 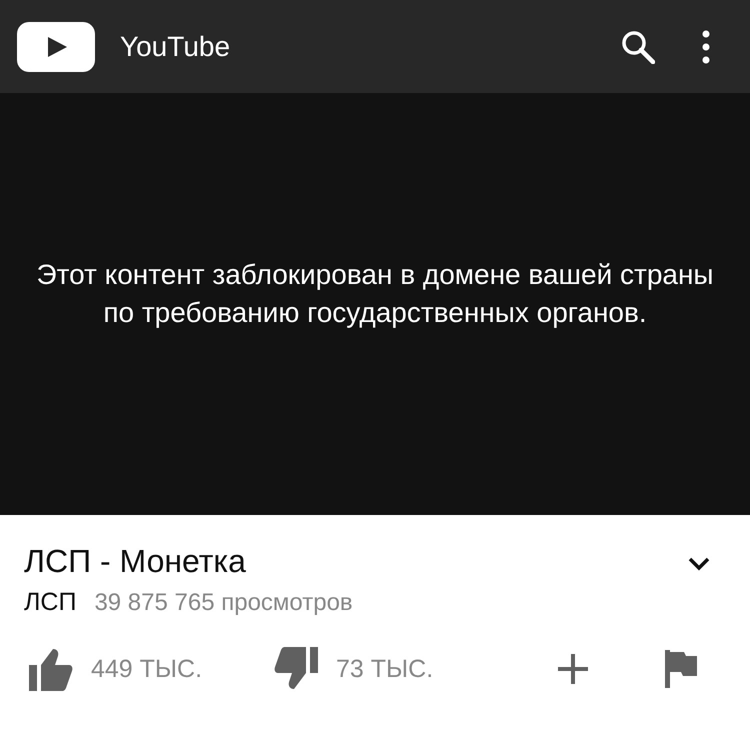 What do you see at coordinates (51, 669) in the screenshot?
I see `thumb-up-icon` at bounding box center [51, 669].